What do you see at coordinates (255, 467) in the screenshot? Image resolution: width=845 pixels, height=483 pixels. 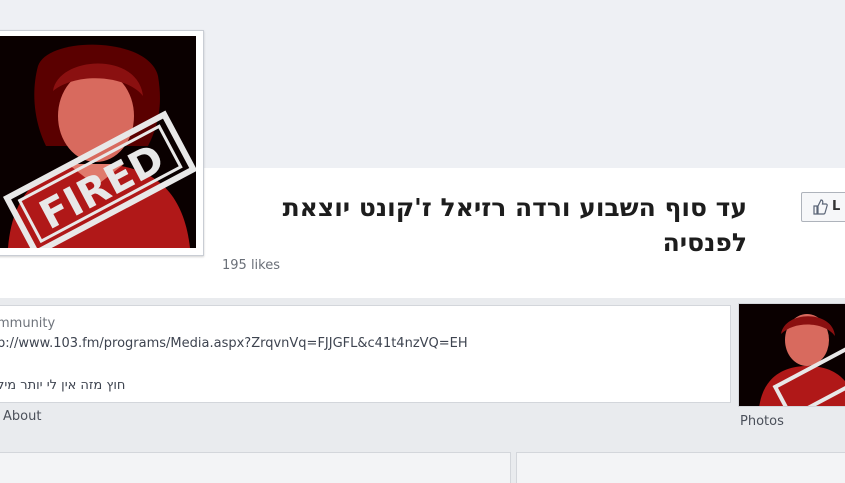 I see `bottom-left-panel` at bounding box center [255, 467].